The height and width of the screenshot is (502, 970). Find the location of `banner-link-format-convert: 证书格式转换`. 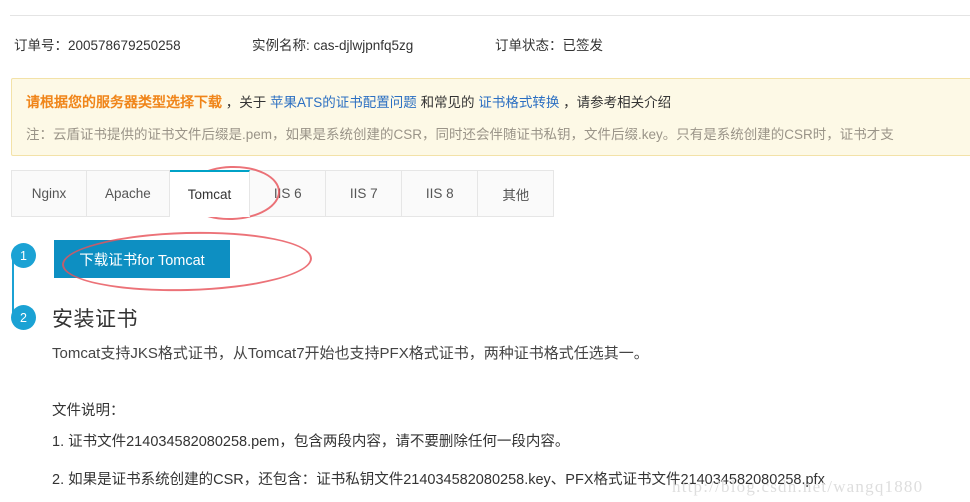

banner-link-format-convert: 证书格式转换 is located at coordinates (518, 102).